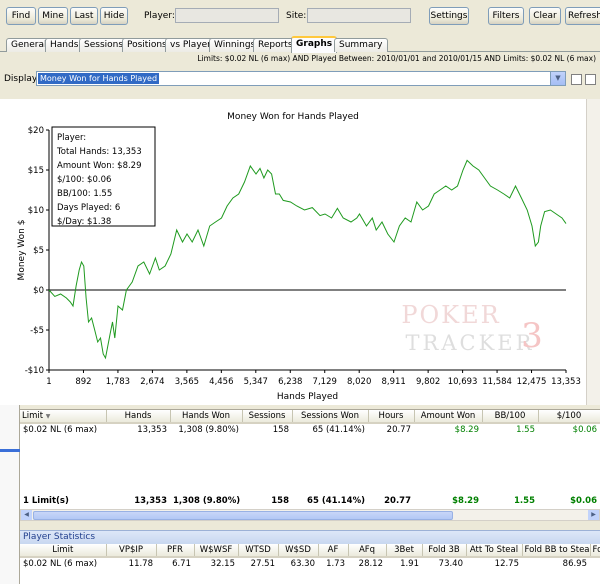  Describe the element at coordinates (404, 551) in the screenshot. I see `column-header: 3Bet` at that location.